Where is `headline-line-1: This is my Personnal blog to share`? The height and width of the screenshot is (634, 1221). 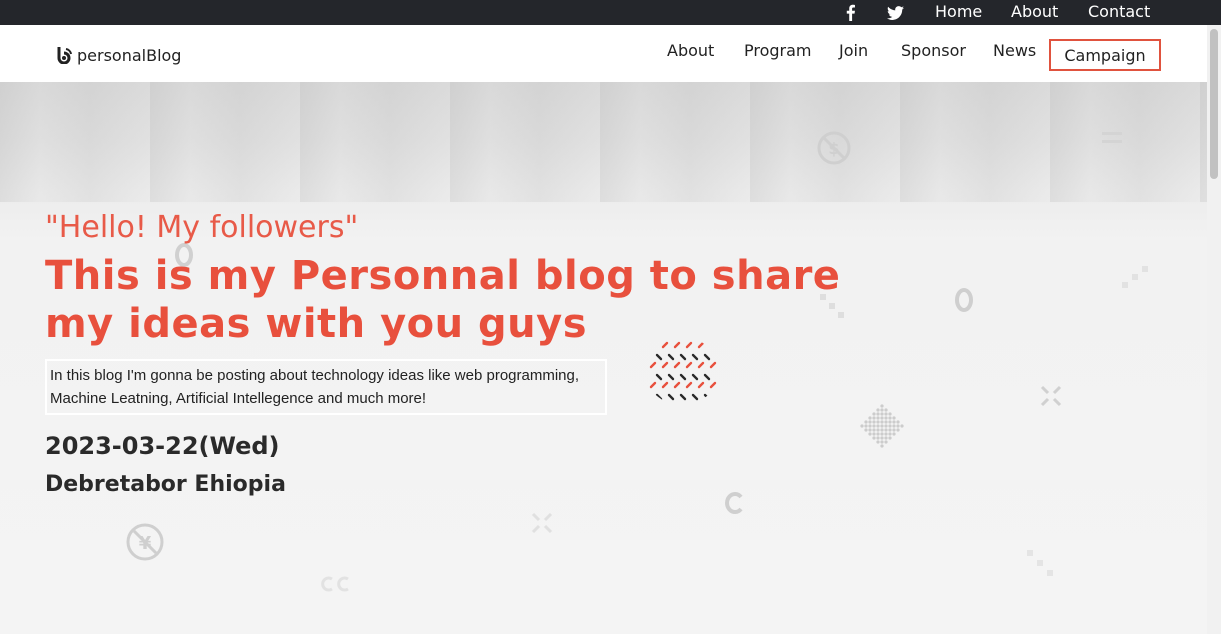
headline-line-1: This is my Personnal blog to share is located at coordinates (443, 276).